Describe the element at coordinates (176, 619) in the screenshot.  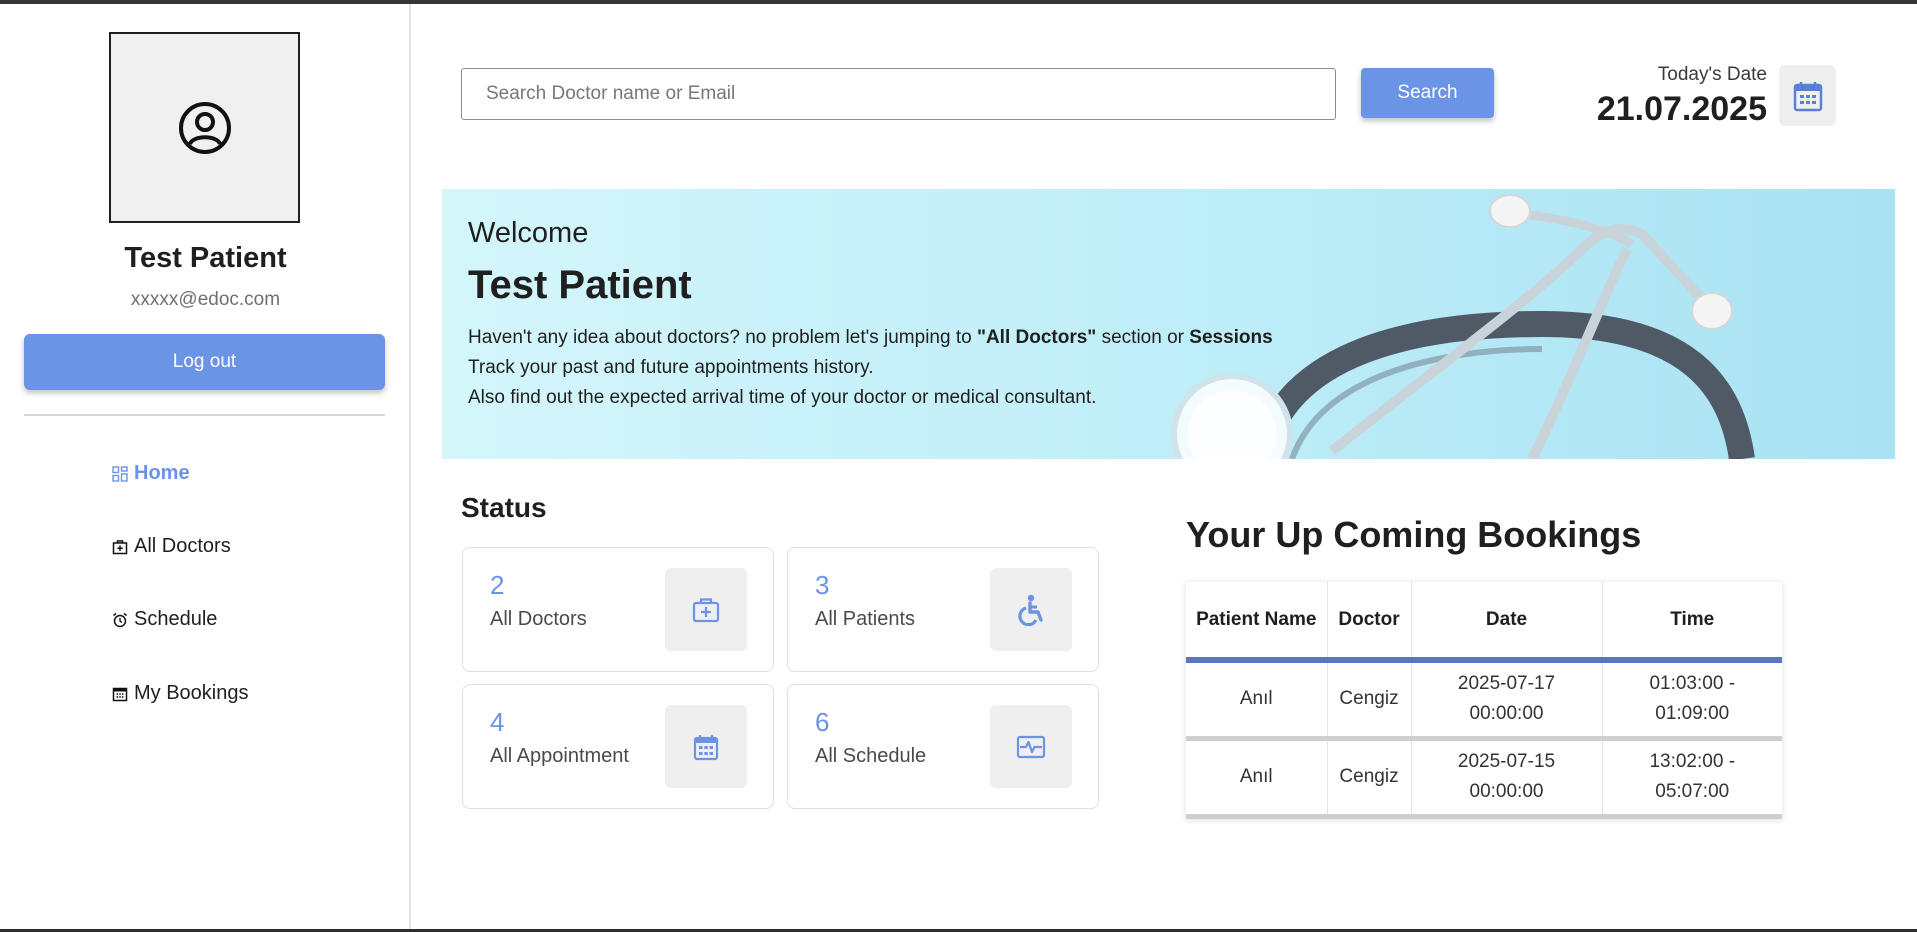
I see `sidebar-item-label: Schedule` at that location.